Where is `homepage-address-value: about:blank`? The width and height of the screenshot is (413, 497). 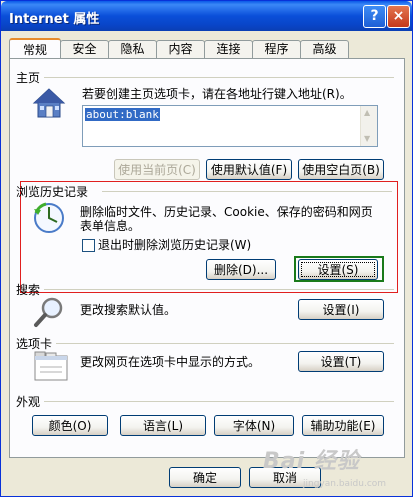 homepage-address-value: about:blank is located at coordinates (122, 114).